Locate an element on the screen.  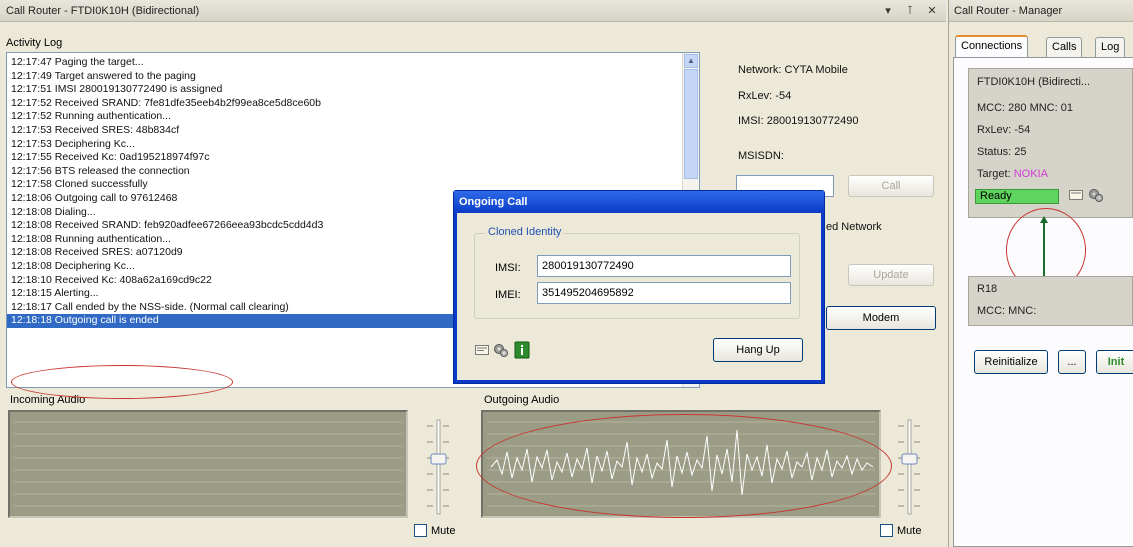
cloned-identity-group: Cloned Identity IMSI: IMEI: is located at coordinates (637, 272).